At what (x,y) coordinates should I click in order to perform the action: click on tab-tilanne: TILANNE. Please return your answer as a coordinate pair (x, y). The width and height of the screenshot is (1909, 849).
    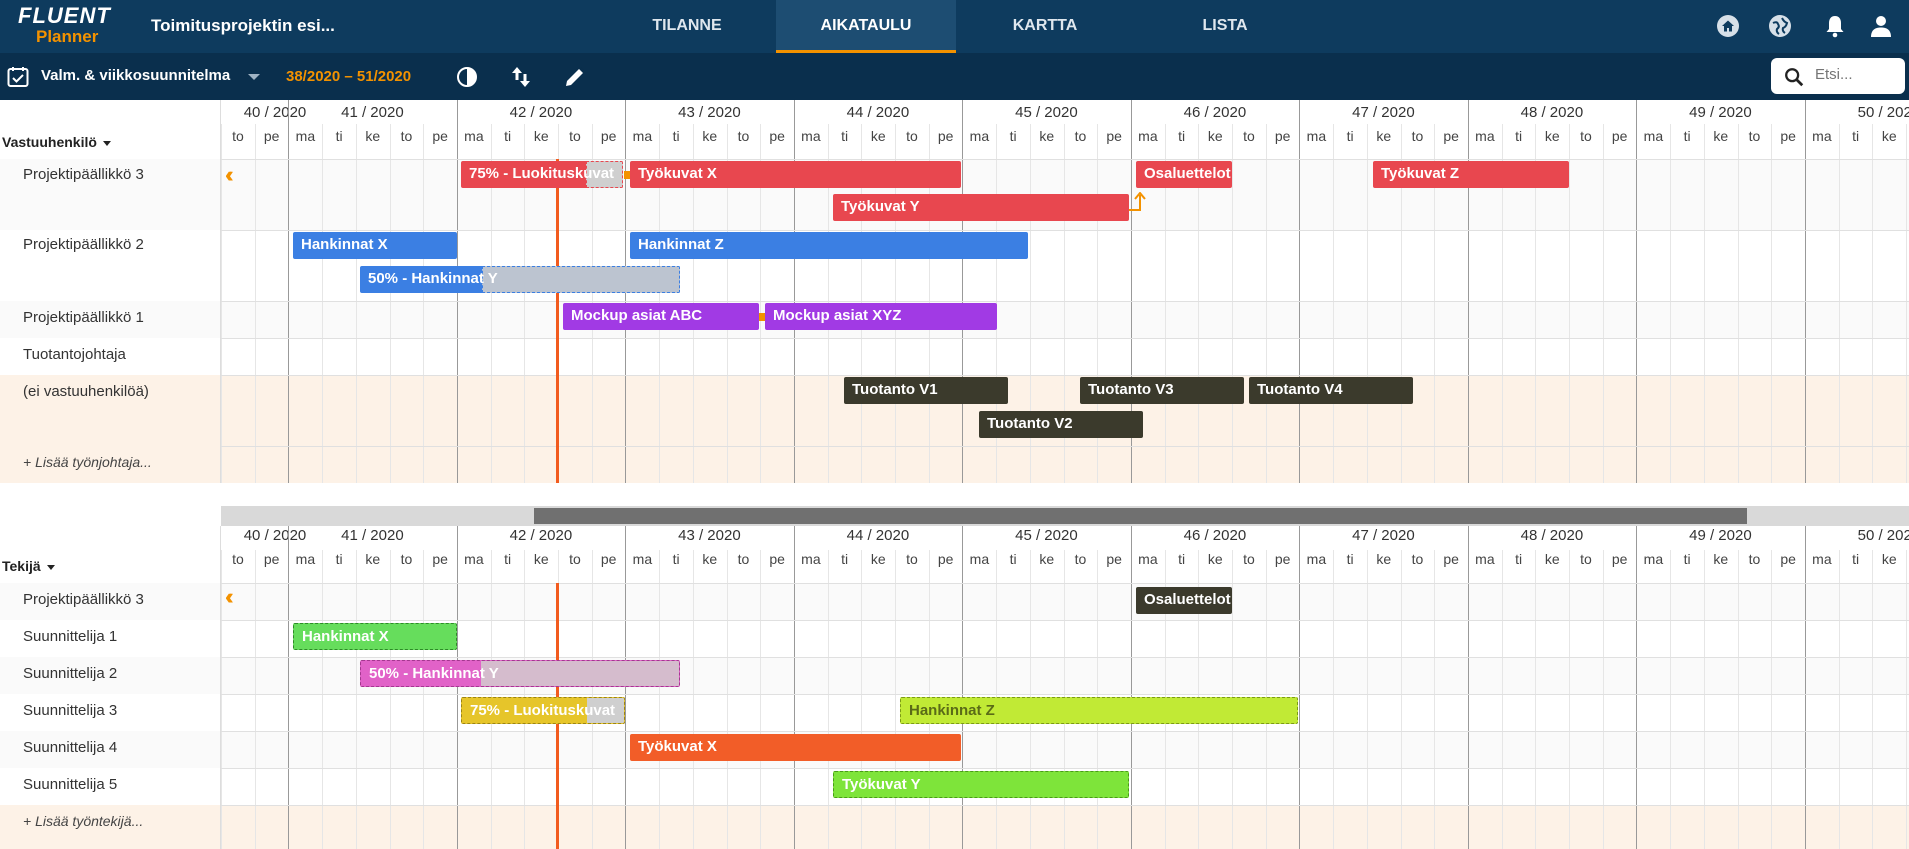
    Looking at the image, I should click on (687, 26).